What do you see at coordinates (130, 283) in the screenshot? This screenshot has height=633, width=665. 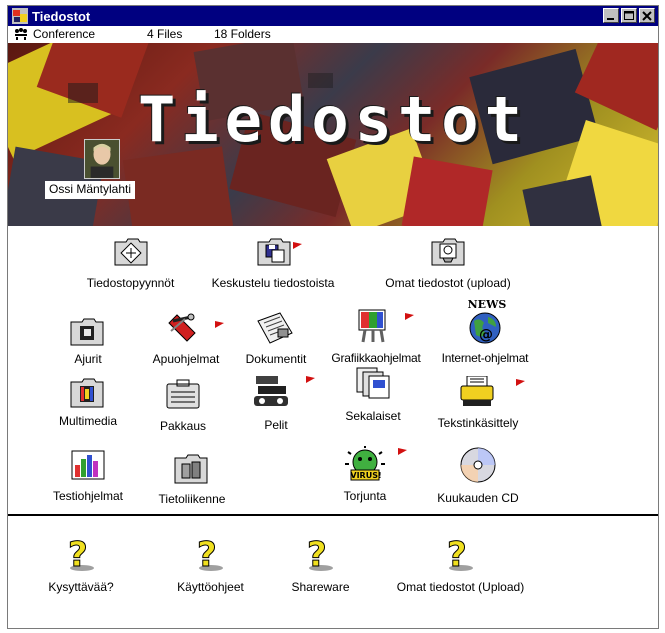 I see `item-label: Tiedostopyynnöt` at bounding box center [130, 283].